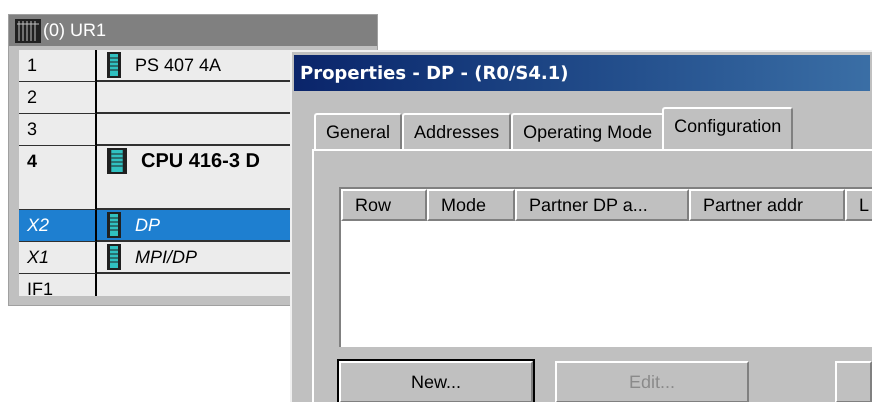 The width and height of the screenshot is (872, 402). Describe the element at coordinates (471, 205) in the screenshot. I see `column-header: Mode` at that location.